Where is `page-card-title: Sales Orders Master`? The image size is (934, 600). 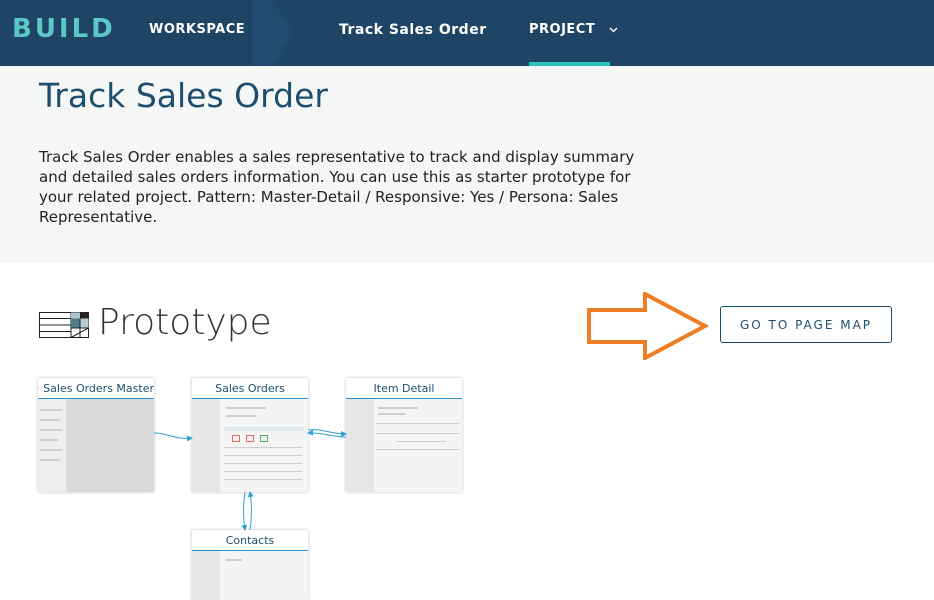
page-card-title: Sales Orders Master is located at coordinates (98, 388).